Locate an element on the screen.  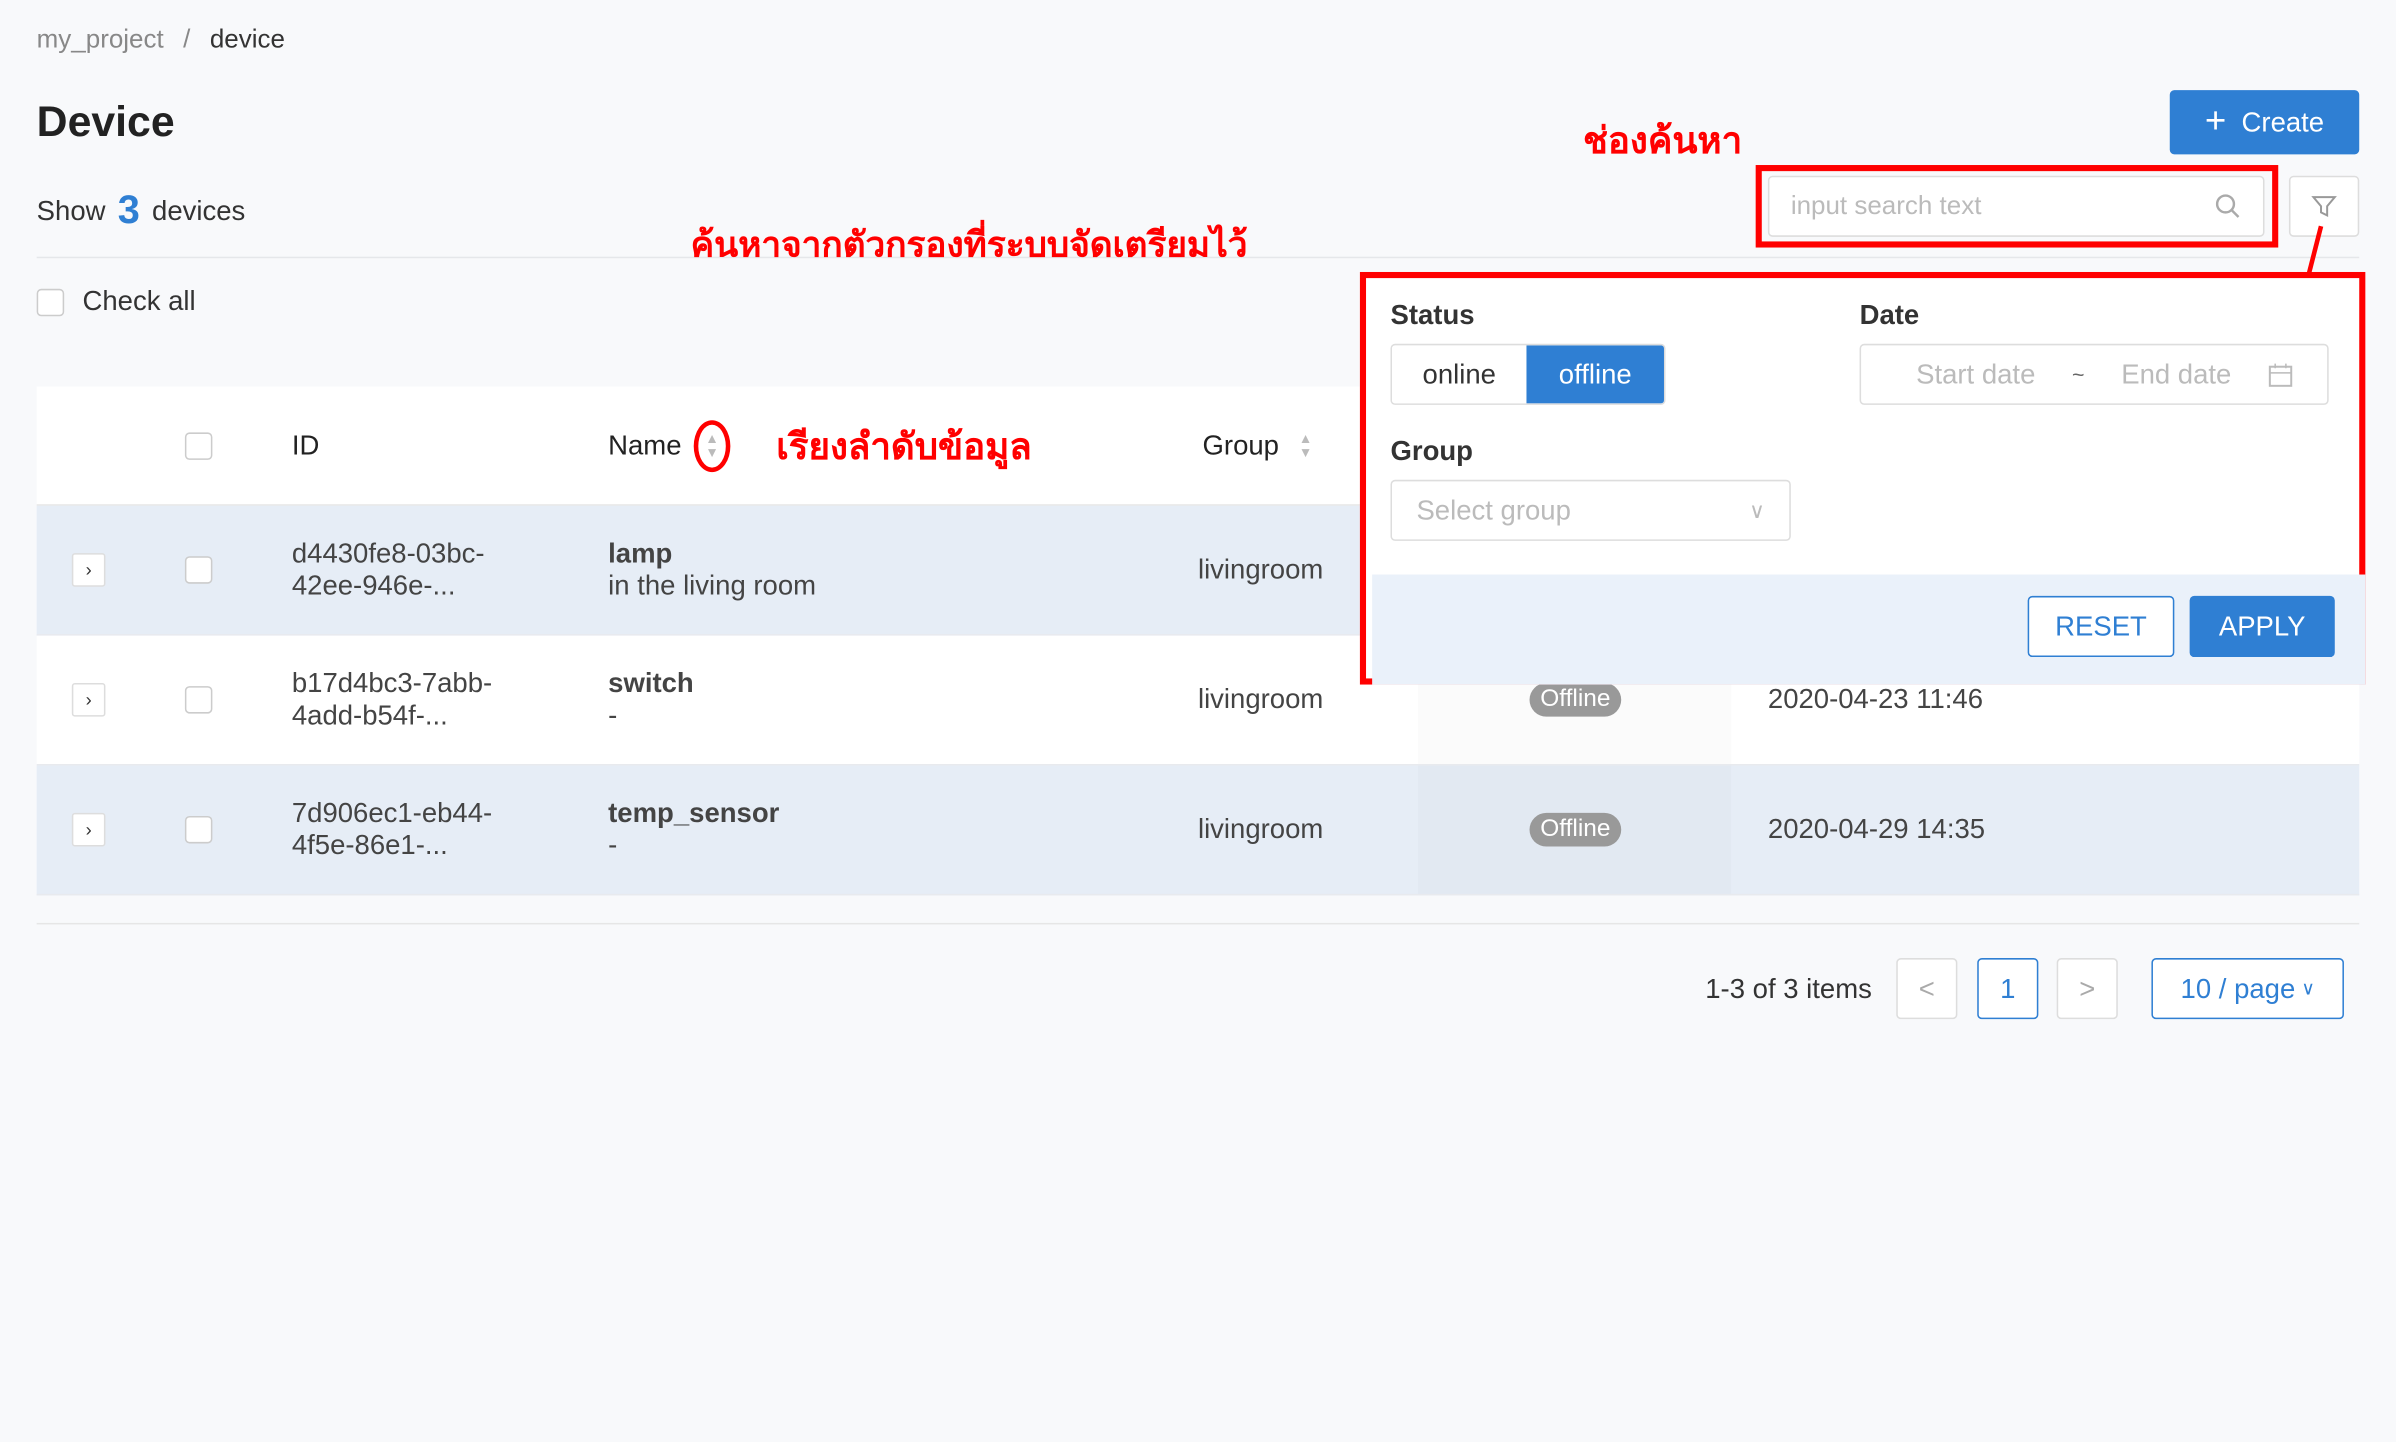
next-page-button: > is located at coordinates (2087, 989).